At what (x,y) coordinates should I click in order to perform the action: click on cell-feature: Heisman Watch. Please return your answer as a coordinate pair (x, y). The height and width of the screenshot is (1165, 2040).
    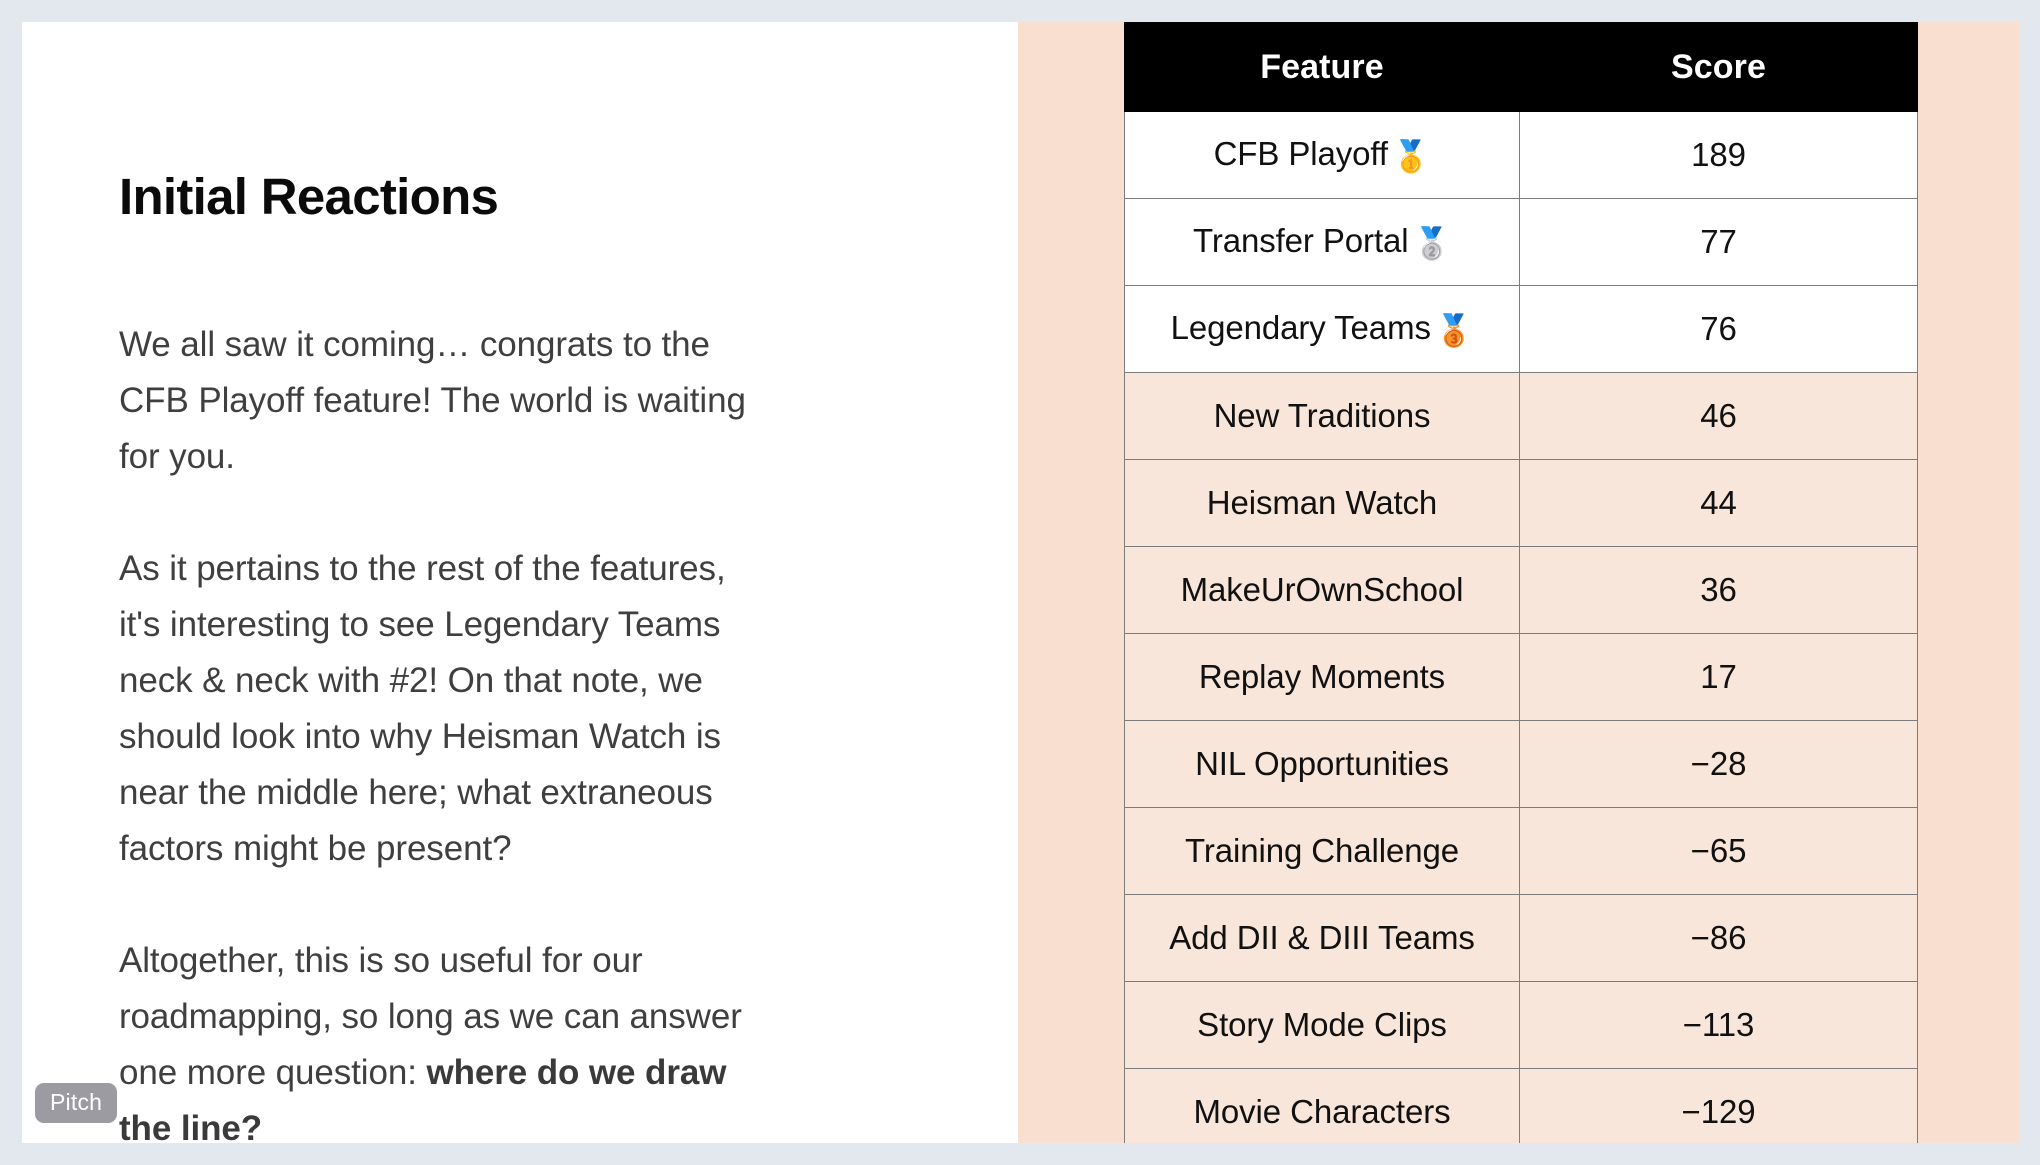
    Looking at the image, I should click on (1322, 503).